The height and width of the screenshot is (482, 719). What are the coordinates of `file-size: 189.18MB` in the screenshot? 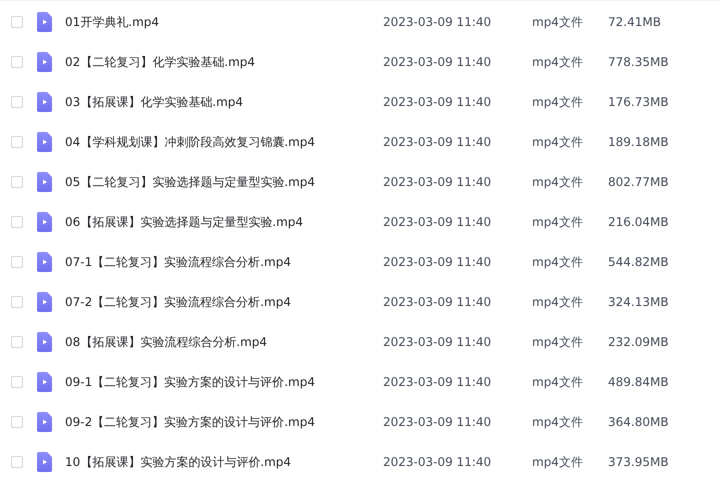 It's located at (639, 142).